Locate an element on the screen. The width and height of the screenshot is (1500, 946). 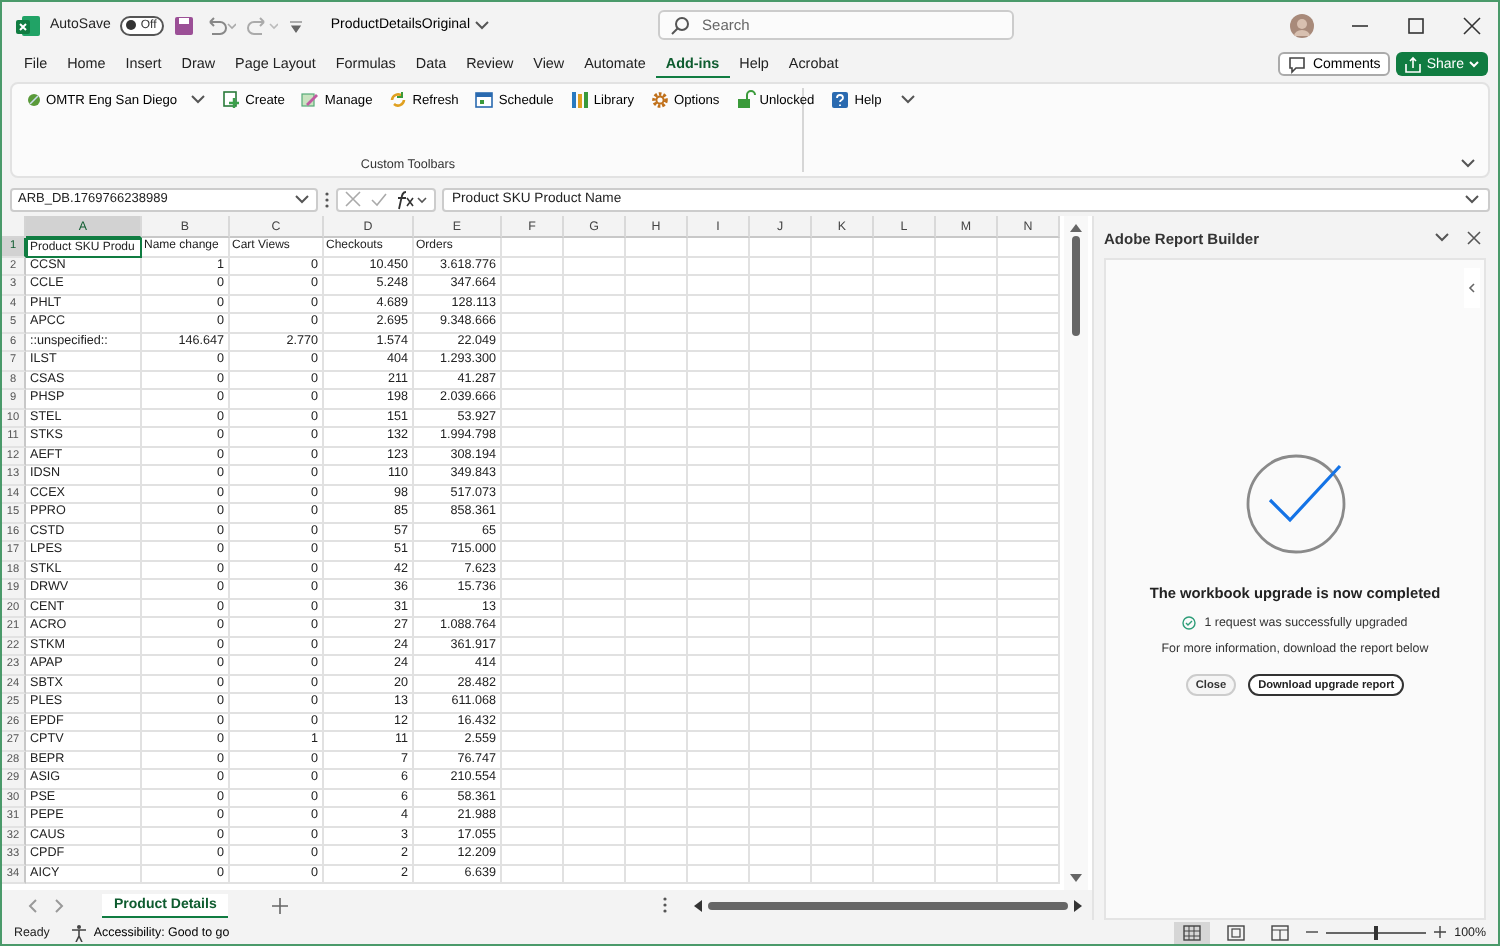
collapse-ribbon-icon is located at coordinates (1468, 164).